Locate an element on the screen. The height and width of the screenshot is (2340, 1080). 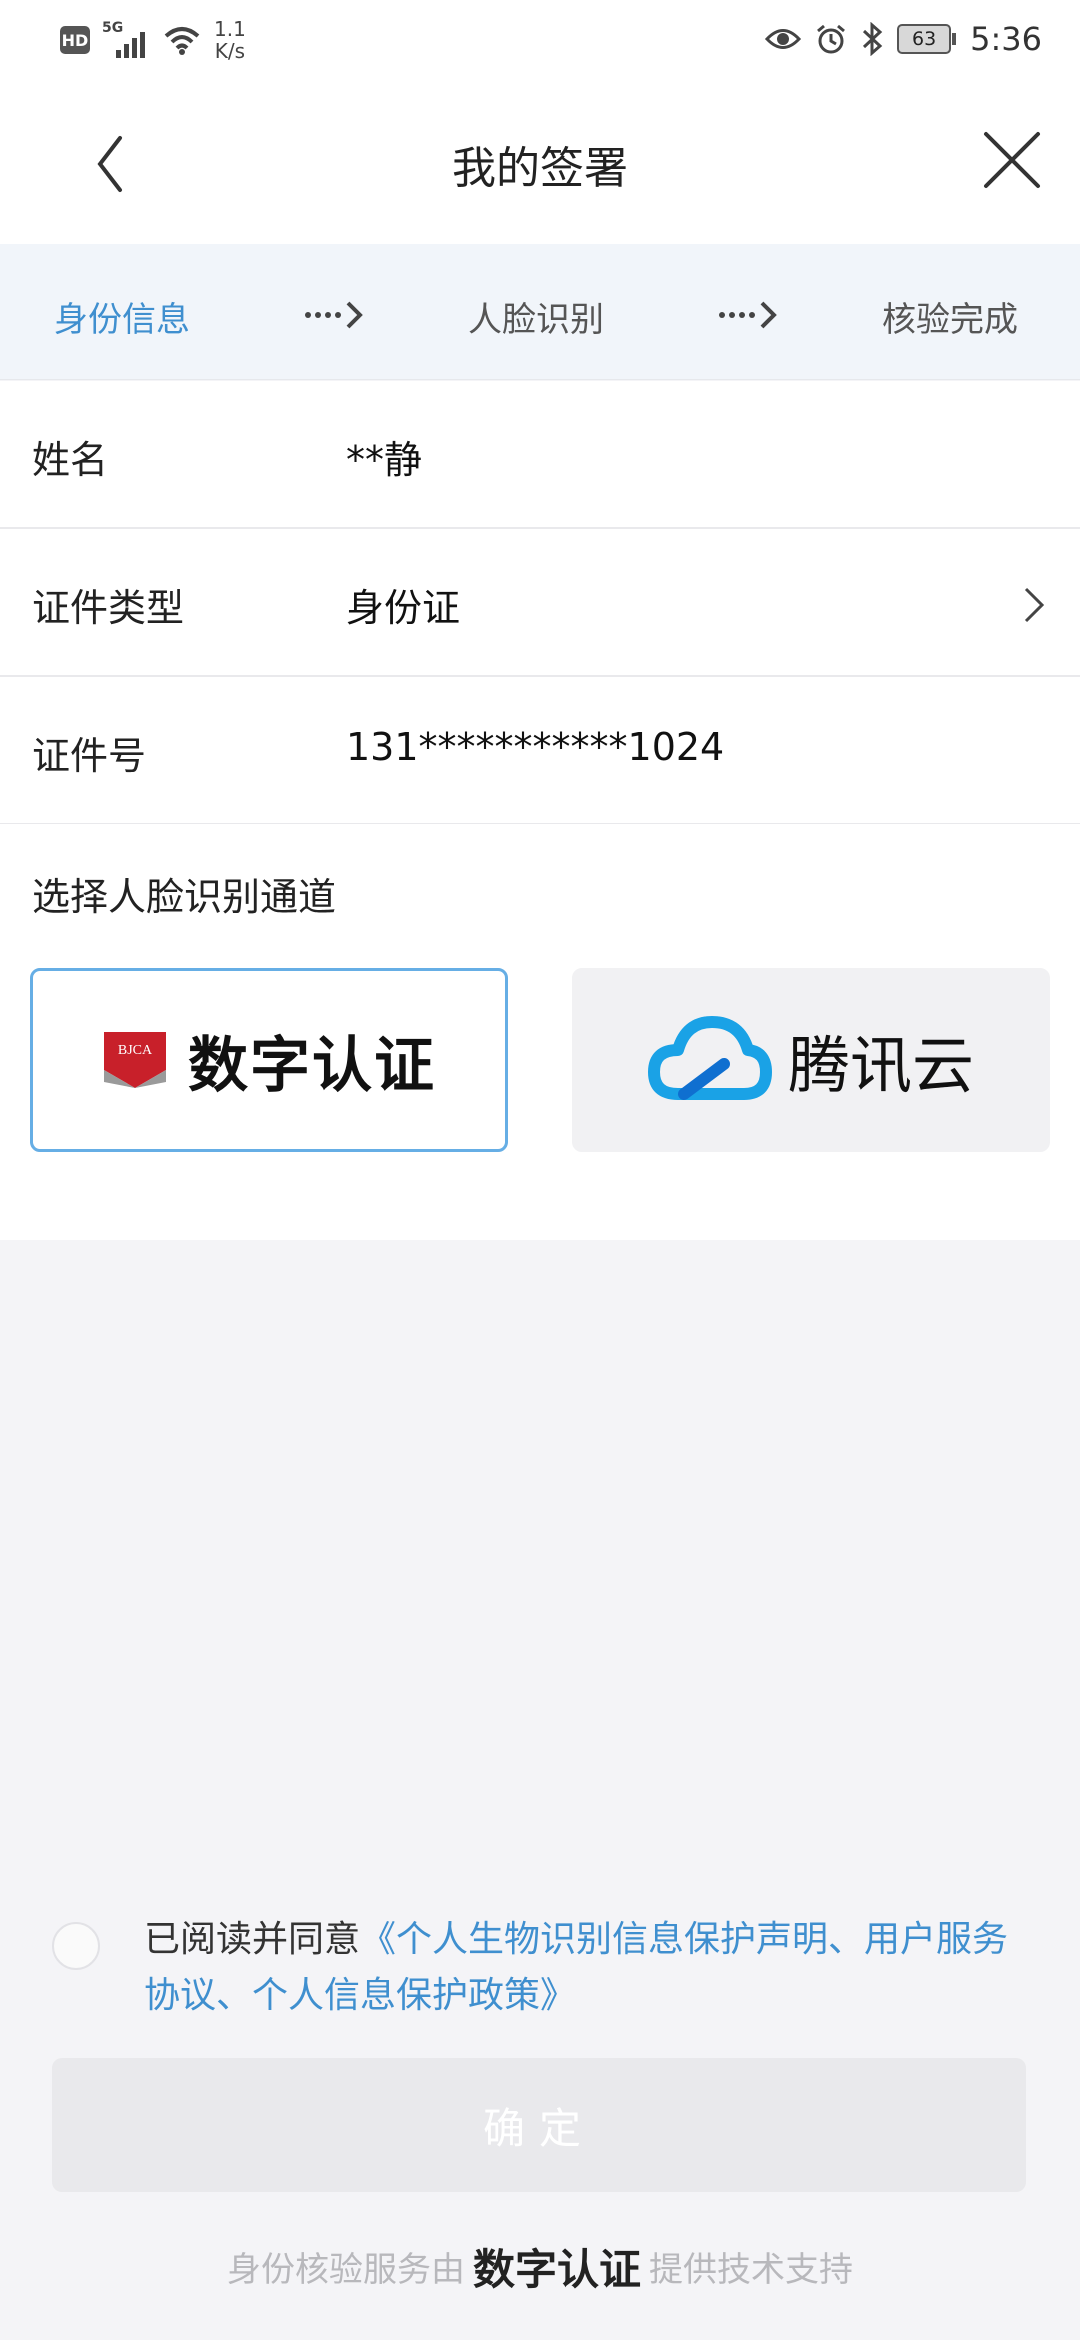
battery-icon: 63 is located at coordinates (927, 39).